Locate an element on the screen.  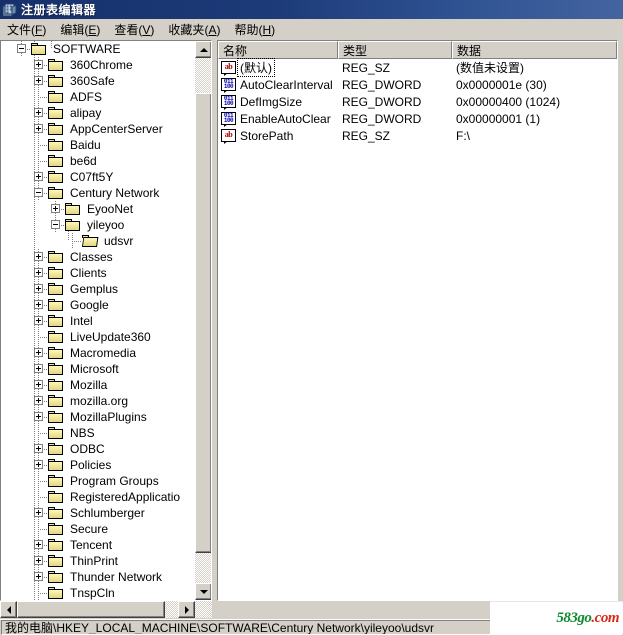
tree-node-mozilla: Mozilla is located at coordinates (98, 385).